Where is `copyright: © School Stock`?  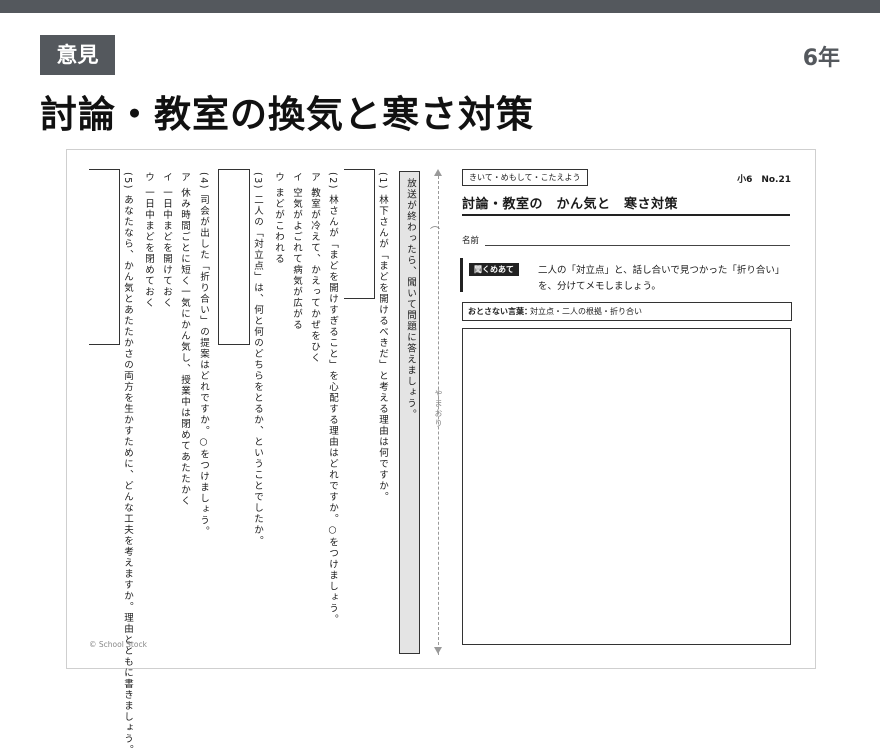
copyright: © School Stock is located at coordinates (118, 644).